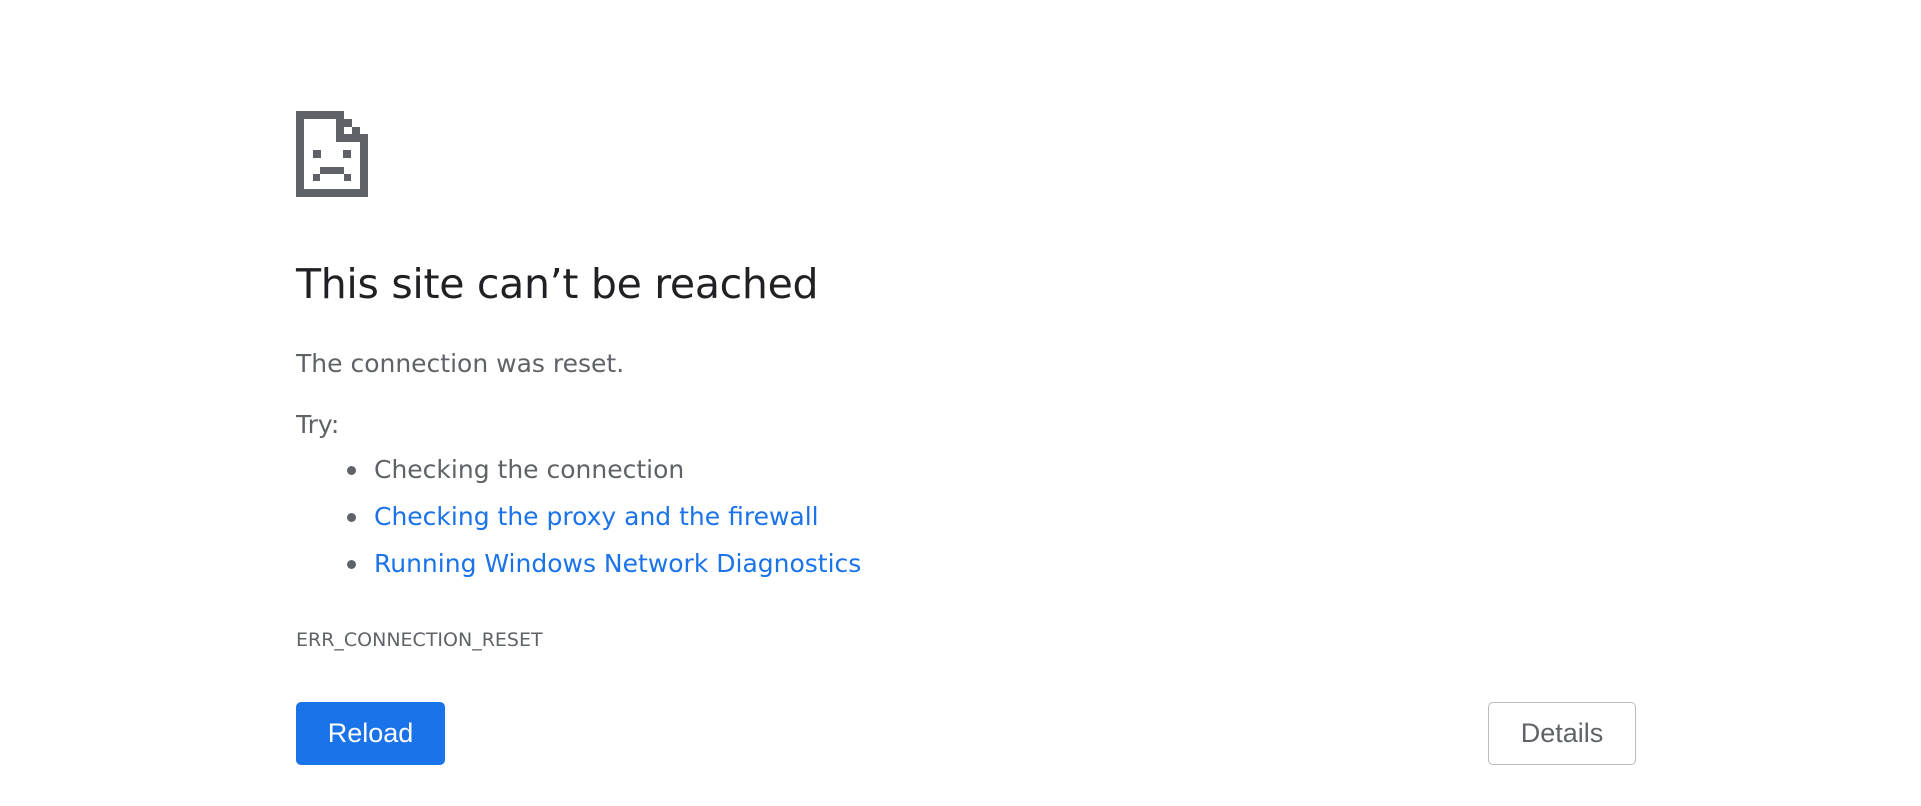 The image size is (1921, 806). What do you see at coordinates (318, 424) in the screenshot?
I see `try-label: Try:` at bounding box center [318, 424].